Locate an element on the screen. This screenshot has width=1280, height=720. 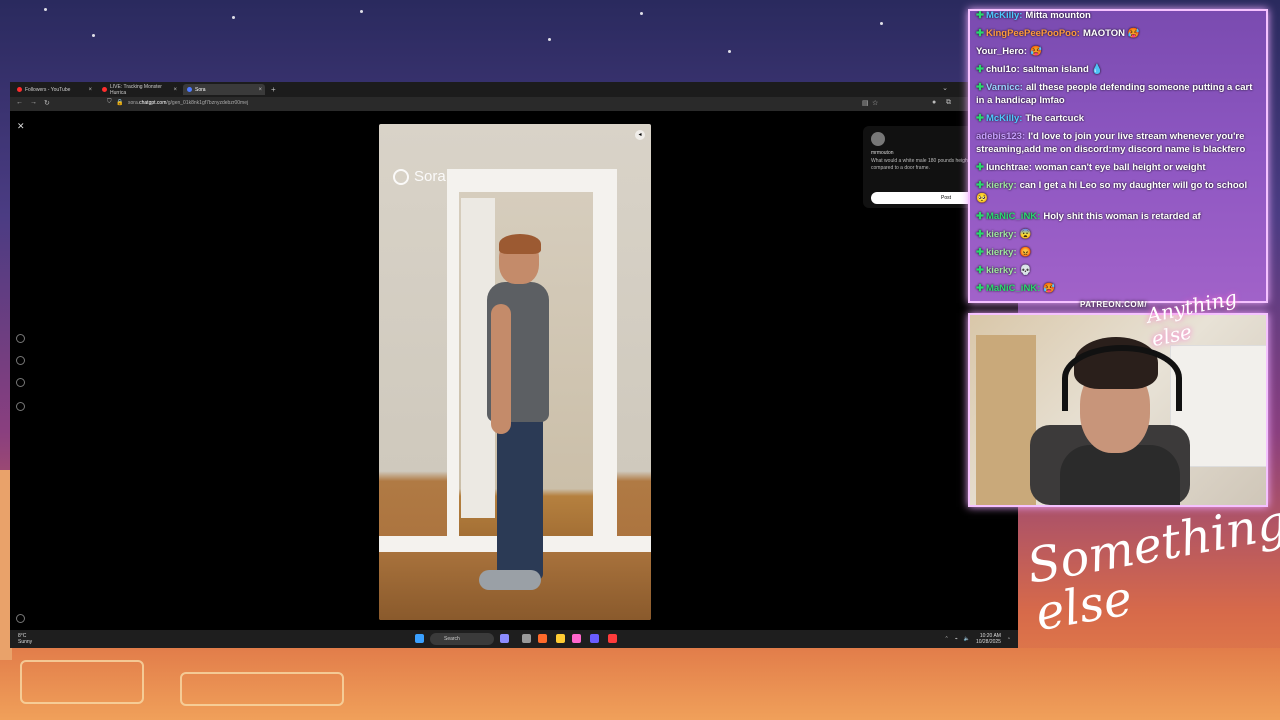
person-legs is located at coordinates (520, 497).